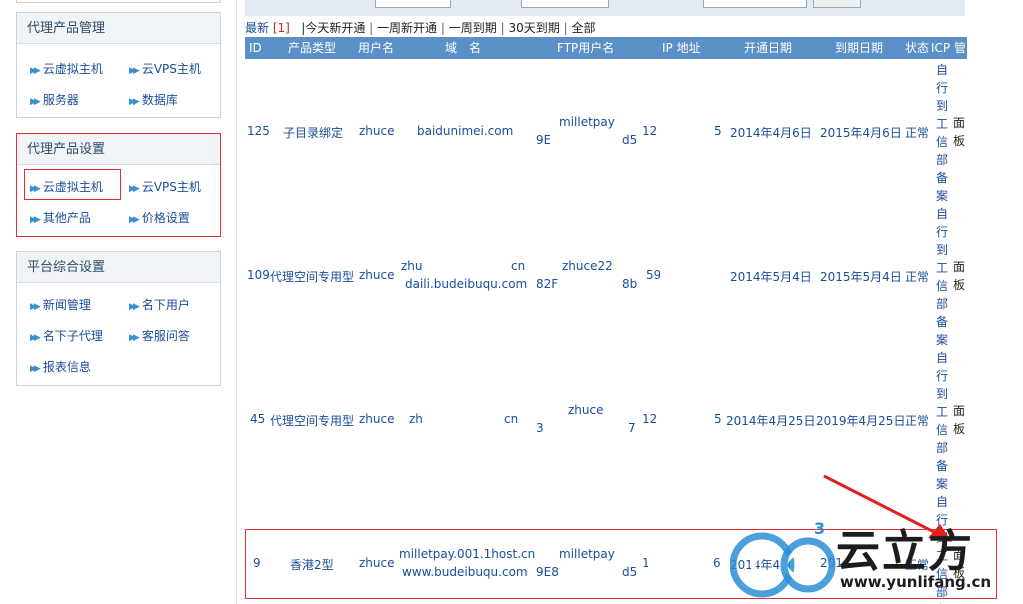 The height and width of the screenshot is (604, 1023). What do you see at coordinates (412, 266) in the screenshot?
I see `cell-domain: zhu` at bounding box center [412, 266].